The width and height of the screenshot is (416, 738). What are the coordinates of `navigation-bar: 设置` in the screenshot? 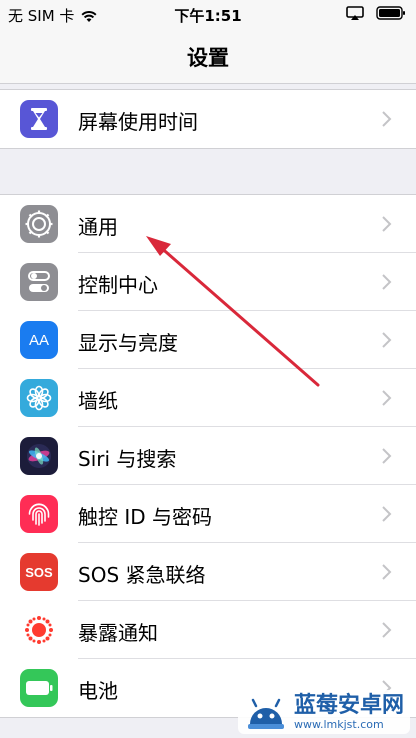 It's located at (208, 56).